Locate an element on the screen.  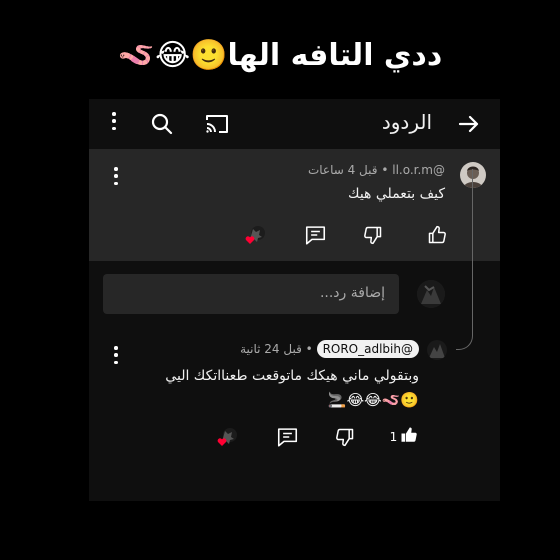
comment-text: كيف بتعملي هيك is located at coordinates (396, 194).